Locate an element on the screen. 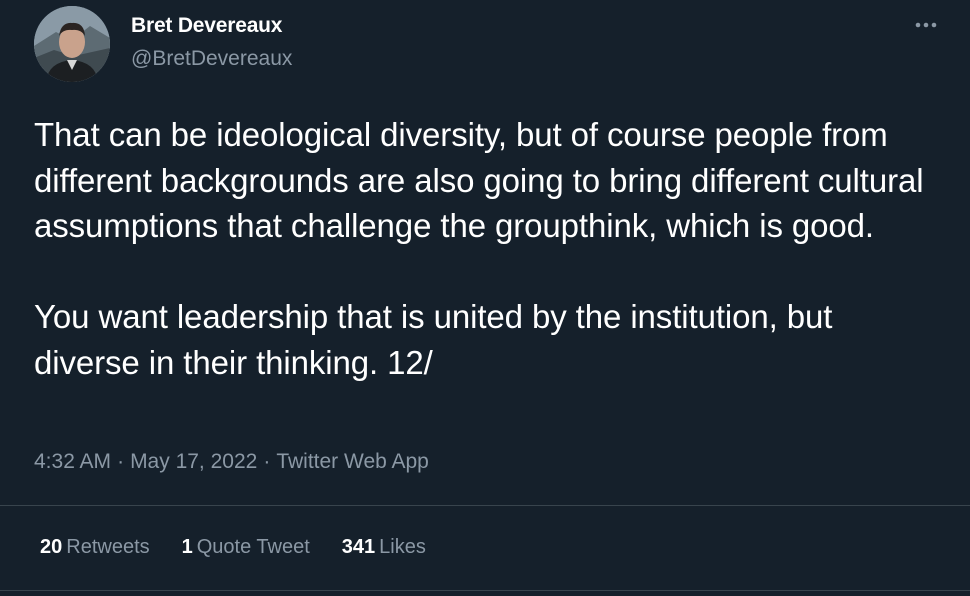 This screenshot has width=970, height=596. more-options-button is located at coordinates (926, 25).